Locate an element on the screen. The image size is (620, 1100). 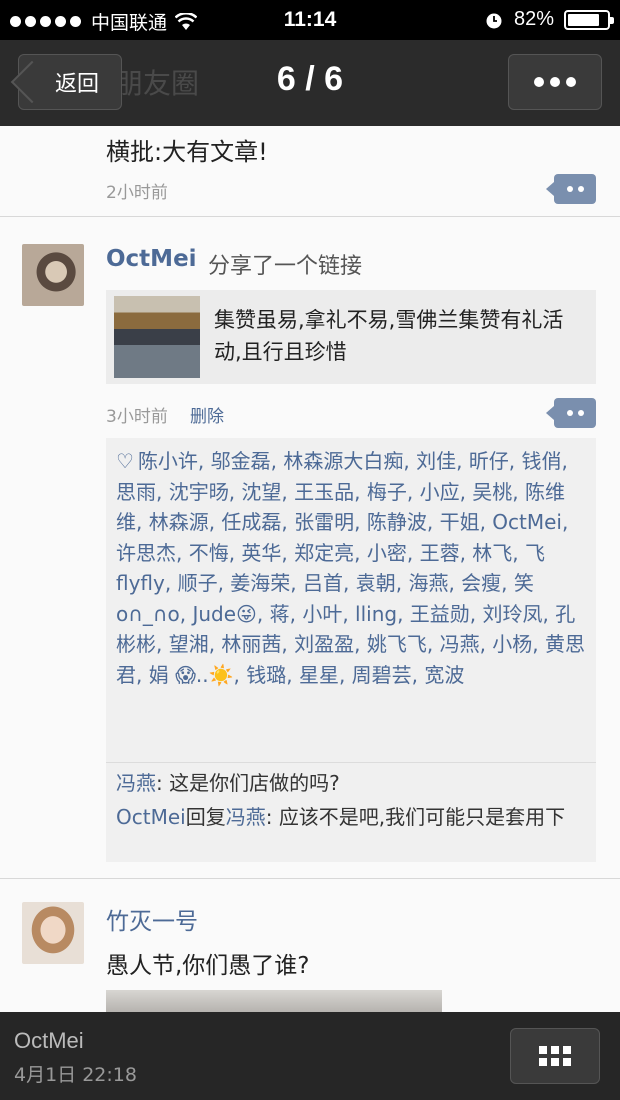
link-title: 集赞虽易,拿礼不易,雪佛兰集赞有礼活动,且行且珍惜 is located at coordinates (389, 336).